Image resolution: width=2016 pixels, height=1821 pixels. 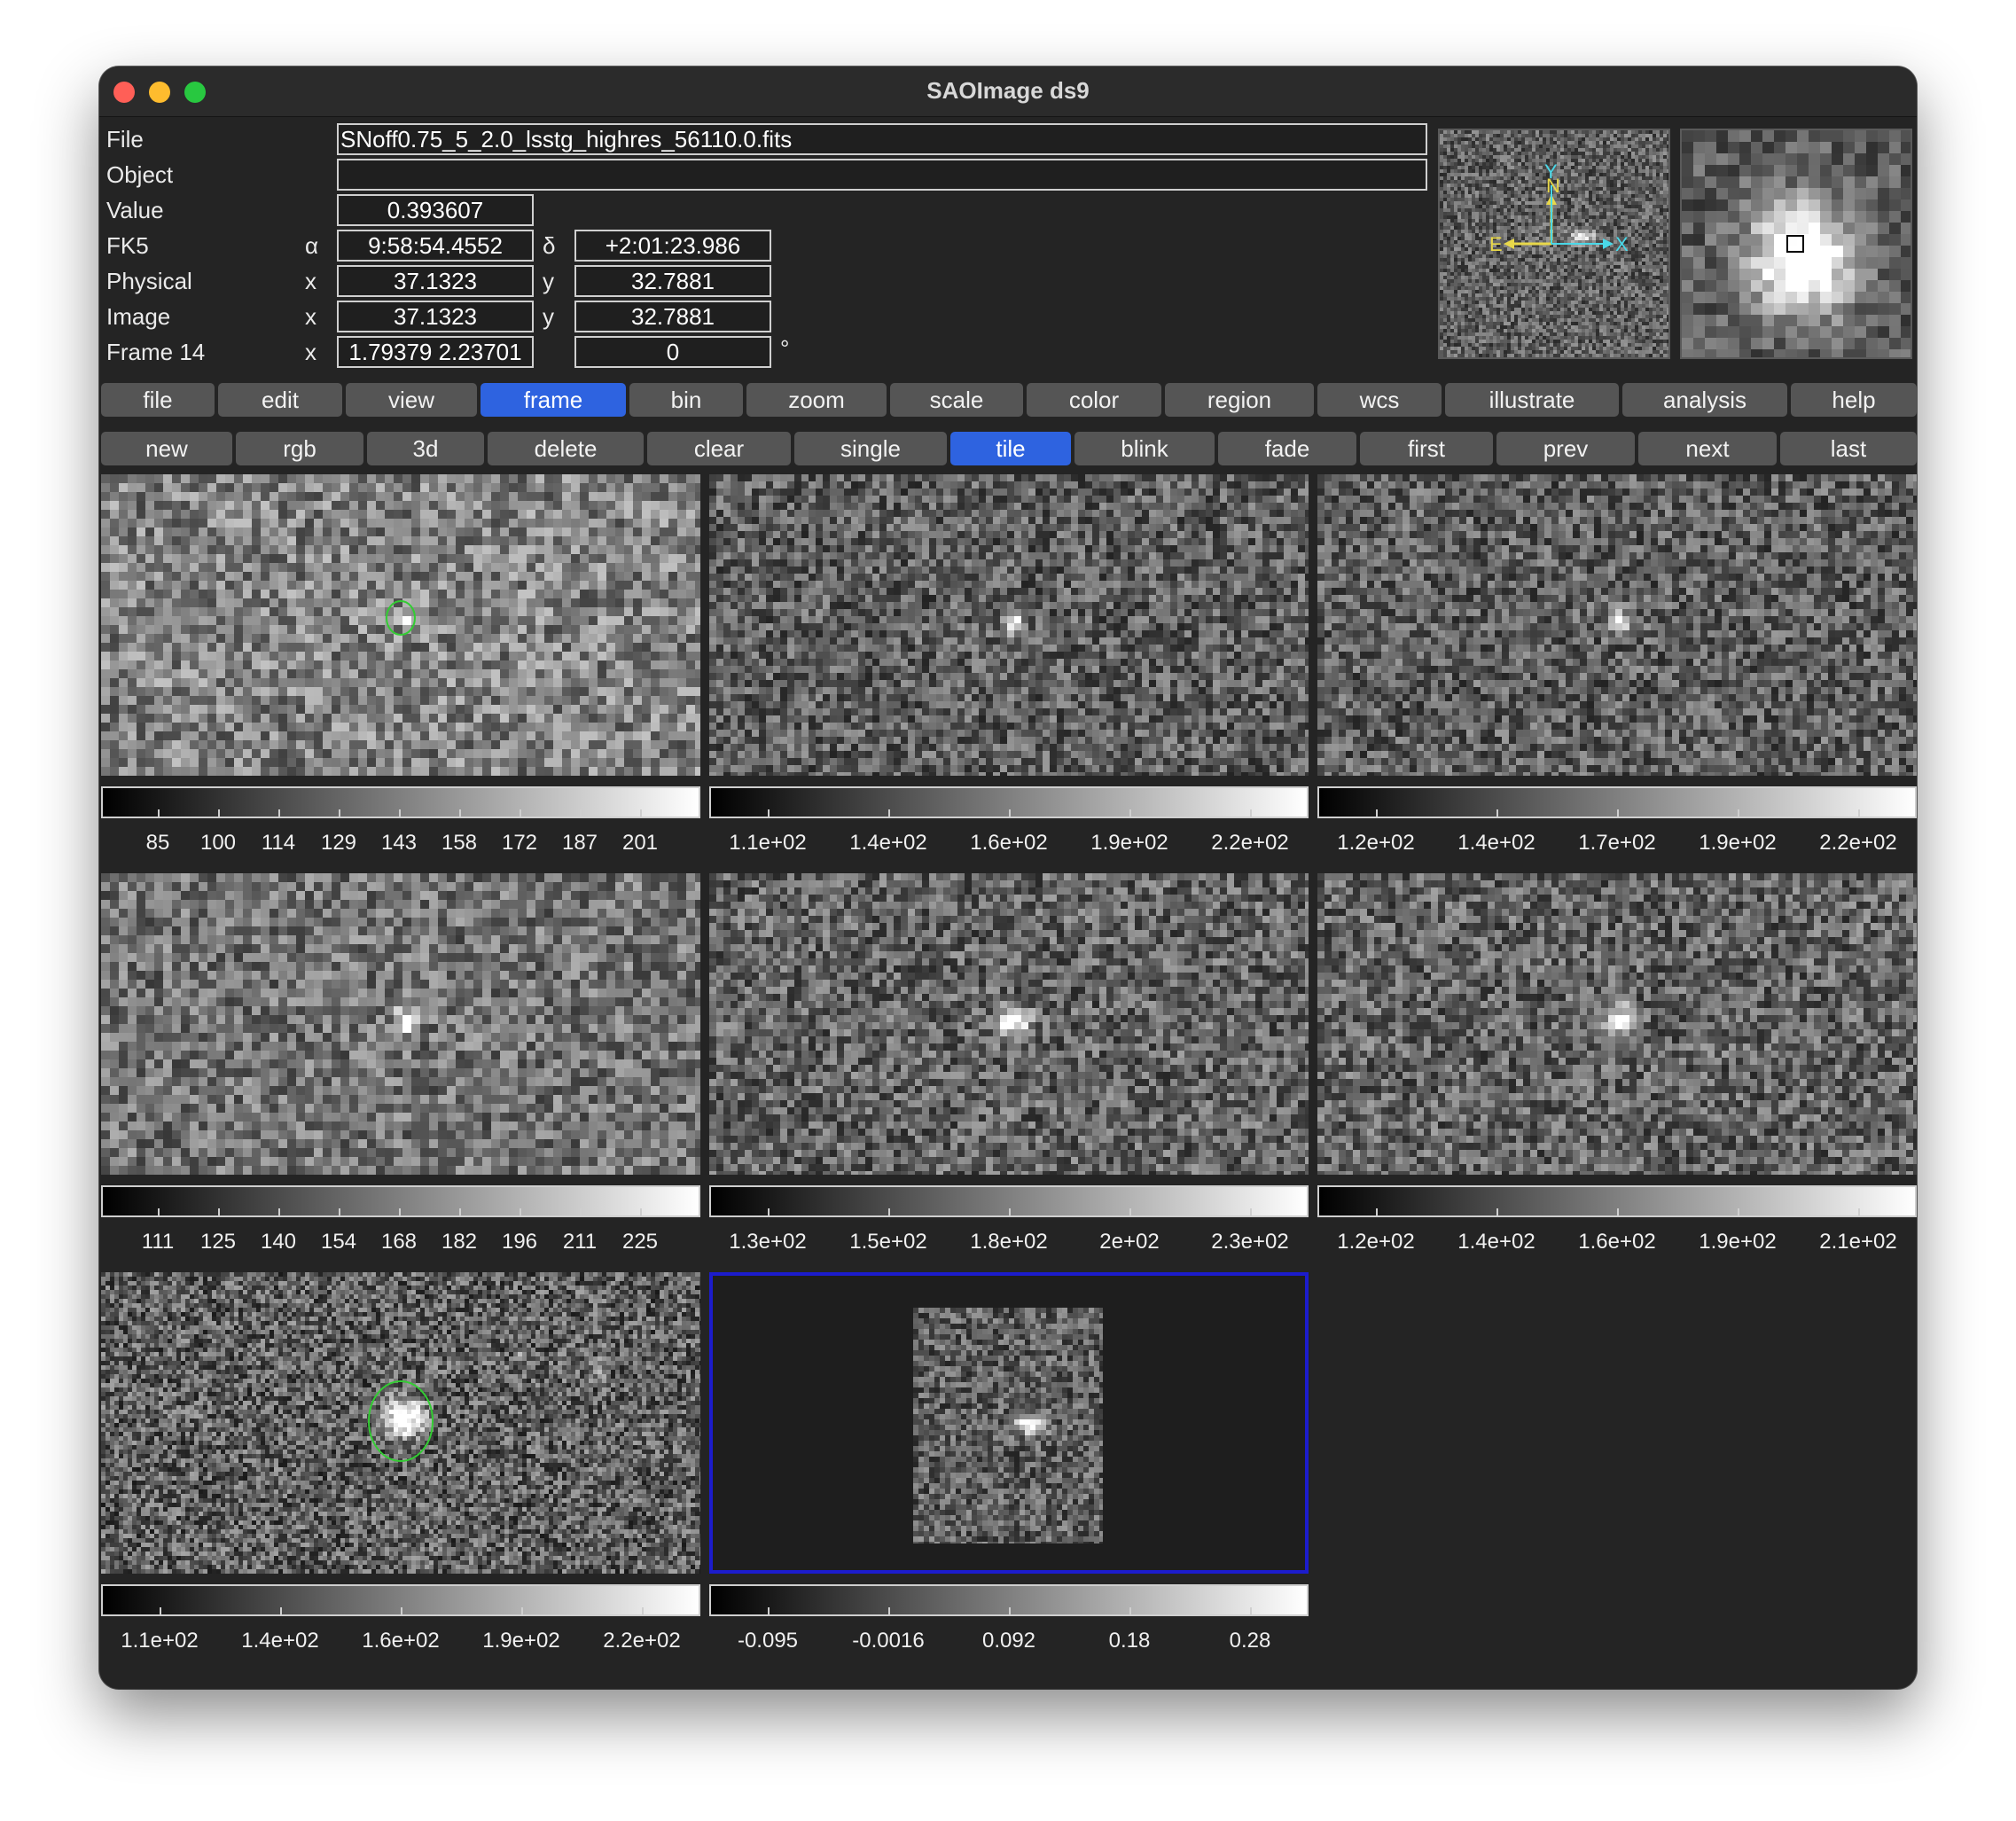 What do you see at coordinates (1144, 449) in the screenshot?
I see `button-blink: blink` at bounding box center [1144, 449].